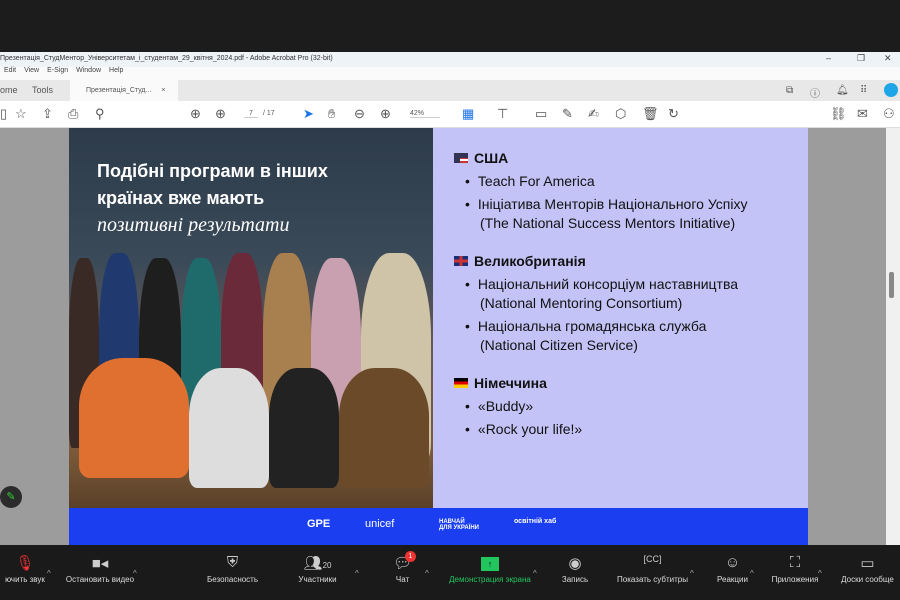 Image resolution: width=900 pixels, height=600 pixels. I want to click on chat-badge: 1, so click(410, 556).